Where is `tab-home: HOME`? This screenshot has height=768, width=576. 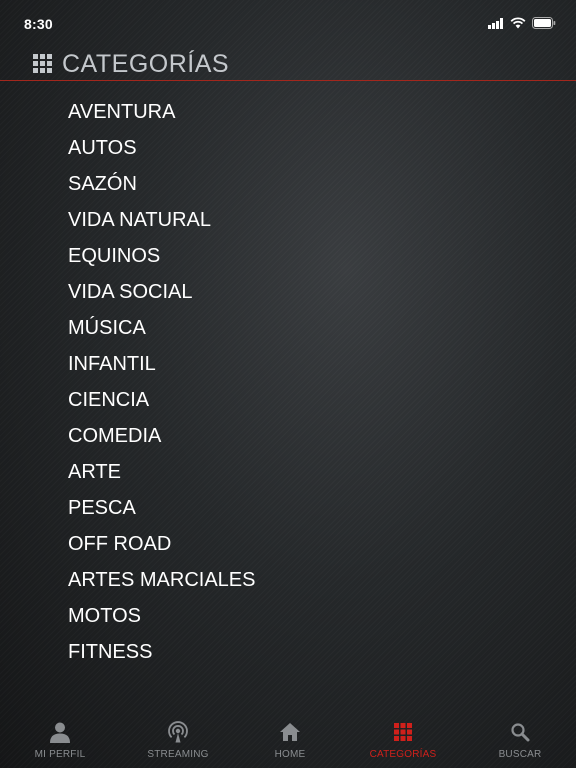 tab-home: HOME is located at coordinates (290, 742).